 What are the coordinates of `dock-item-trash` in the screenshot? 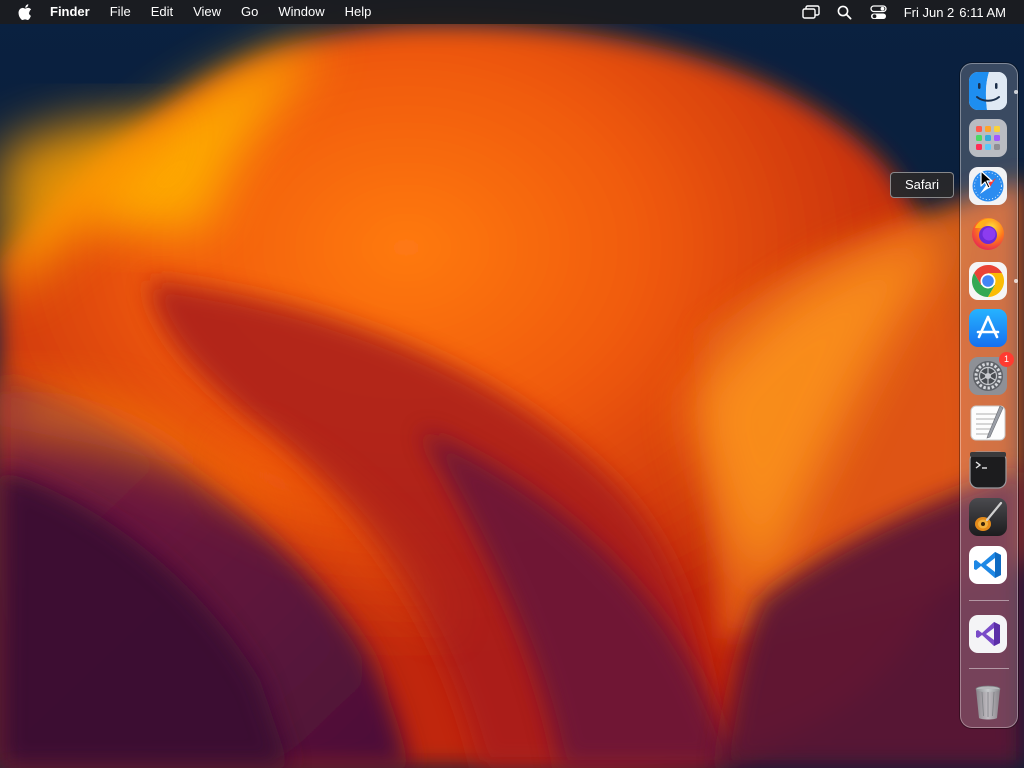 It's located at (988, 702).